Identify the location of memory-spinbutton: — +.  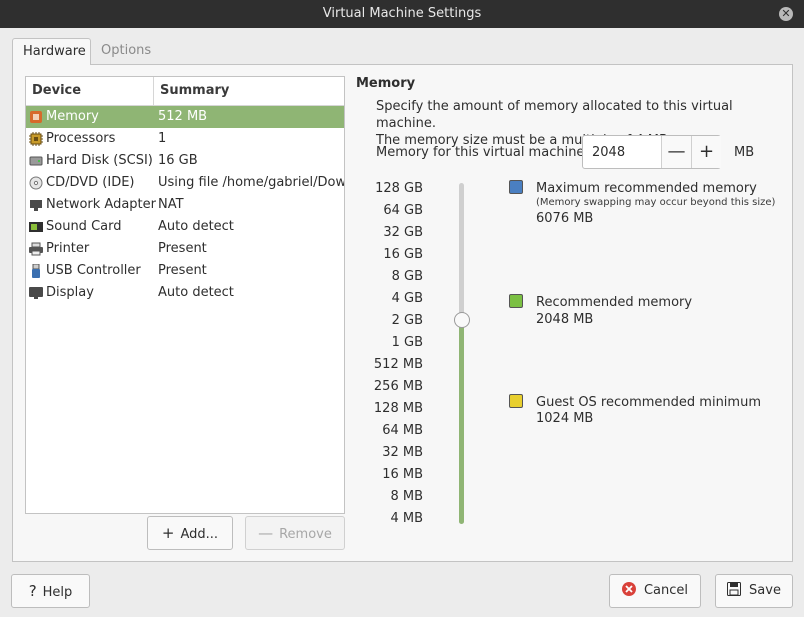
(651, 152).